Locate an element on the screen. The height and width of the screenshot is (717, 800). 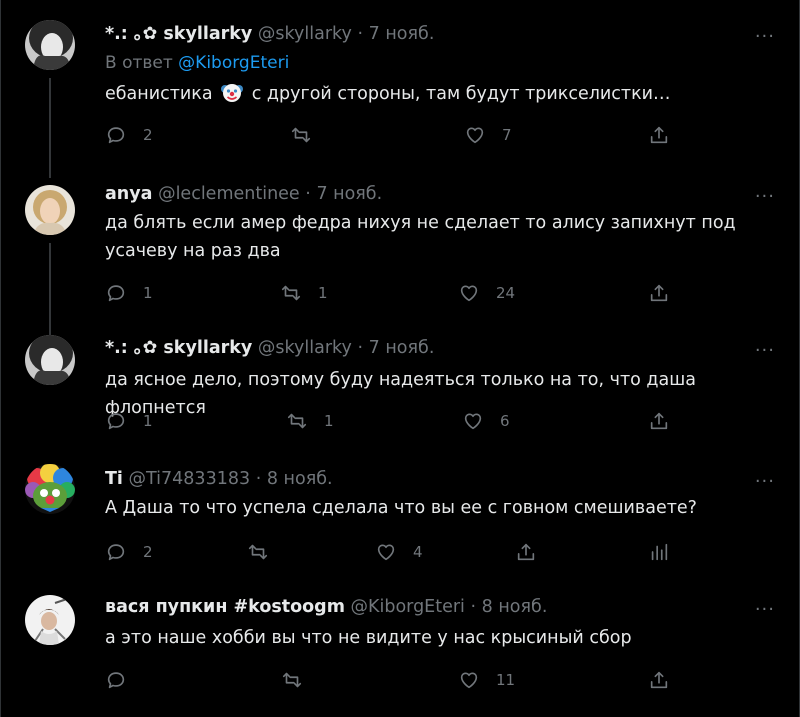
tweet-header: anya @leclementinee · 7 нояб. is located at coordinates (243, 194).